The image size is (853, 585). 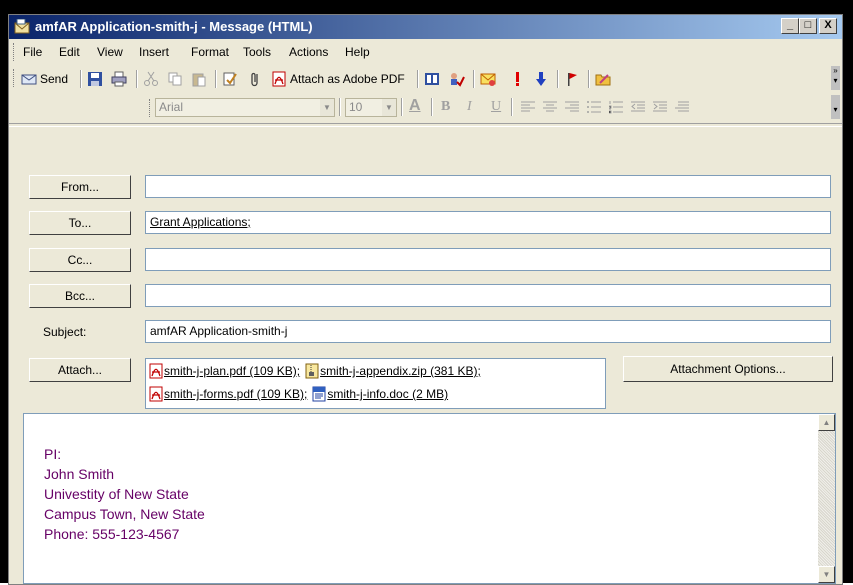 I want to click on bullets-icon, so click(x=594, y=107).